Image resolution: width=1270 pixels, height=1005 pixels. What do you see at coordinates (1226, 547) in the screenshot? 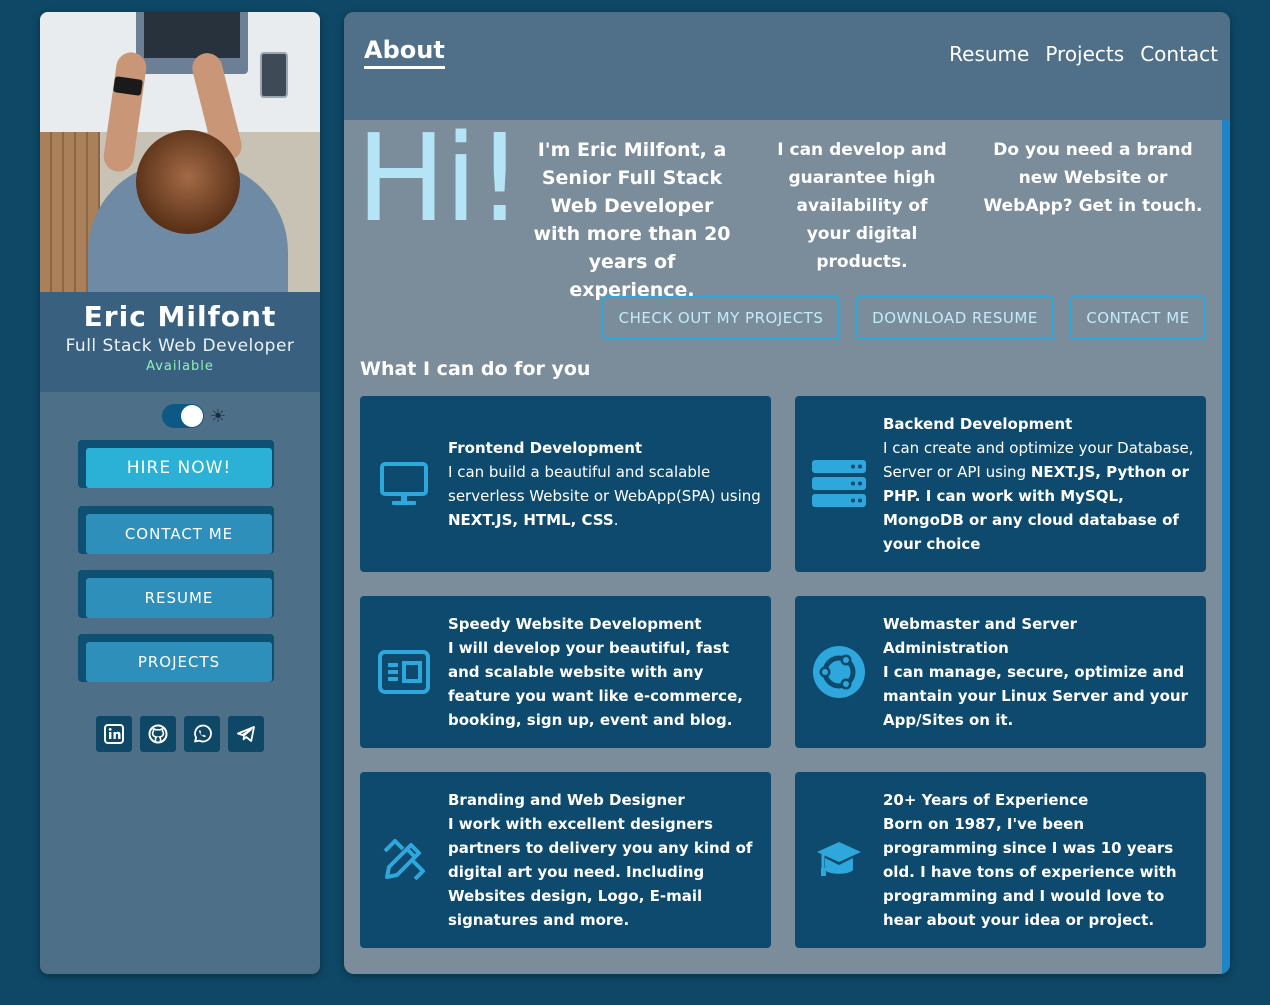
I see `scrollbar` at bounding box center [1226, 547].